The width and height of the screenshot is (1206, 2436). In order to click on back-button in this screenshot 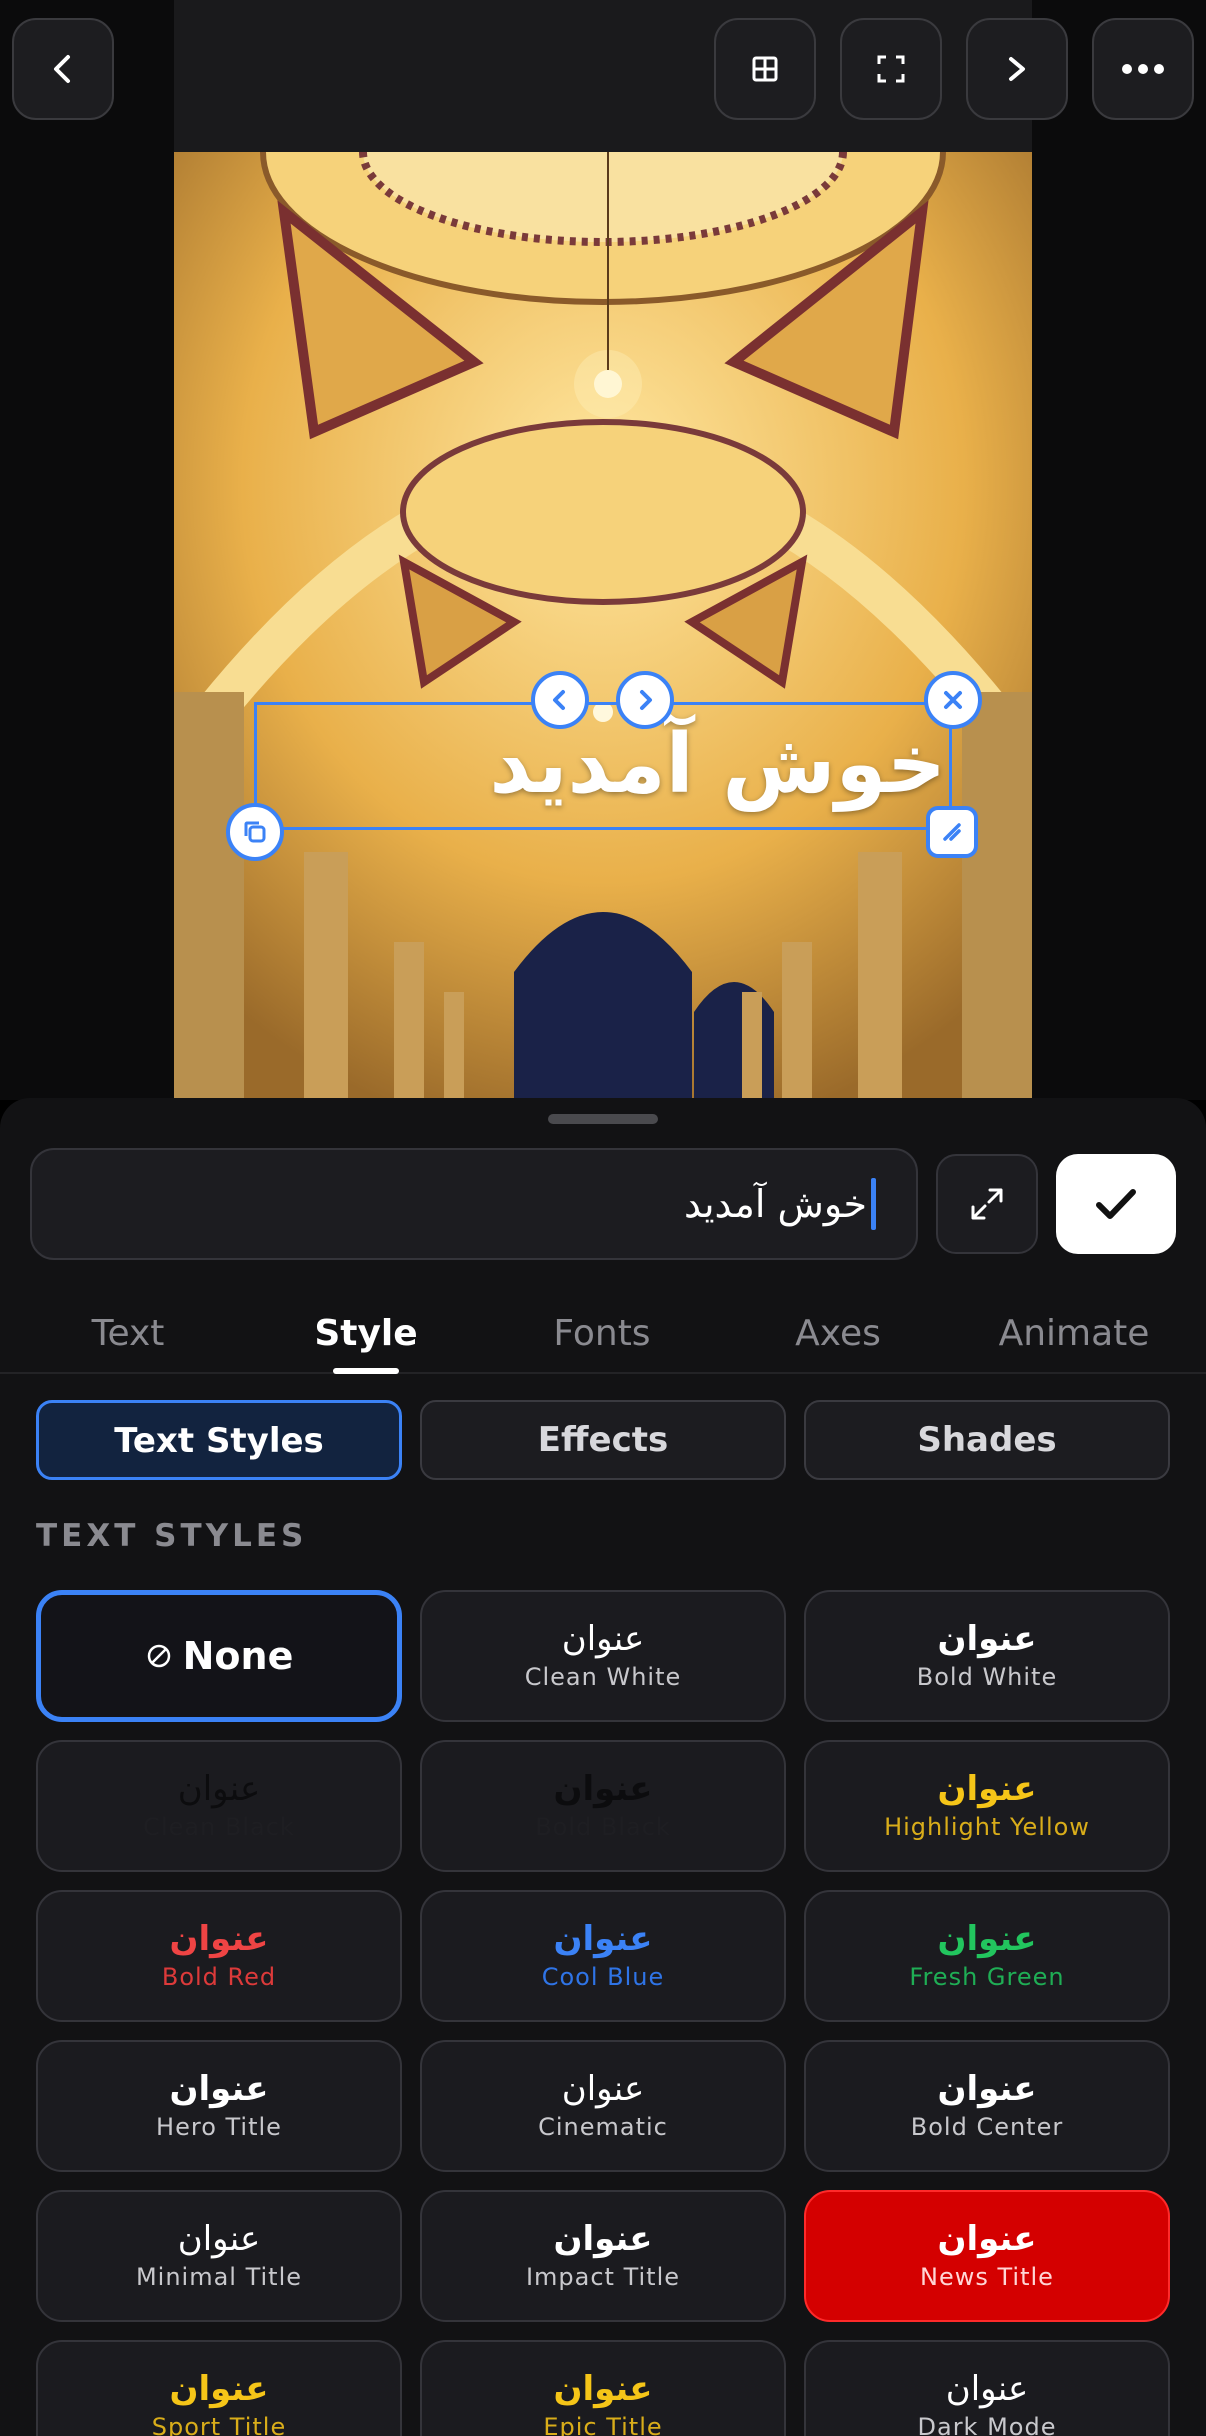, I will do `click(63, 69)`.